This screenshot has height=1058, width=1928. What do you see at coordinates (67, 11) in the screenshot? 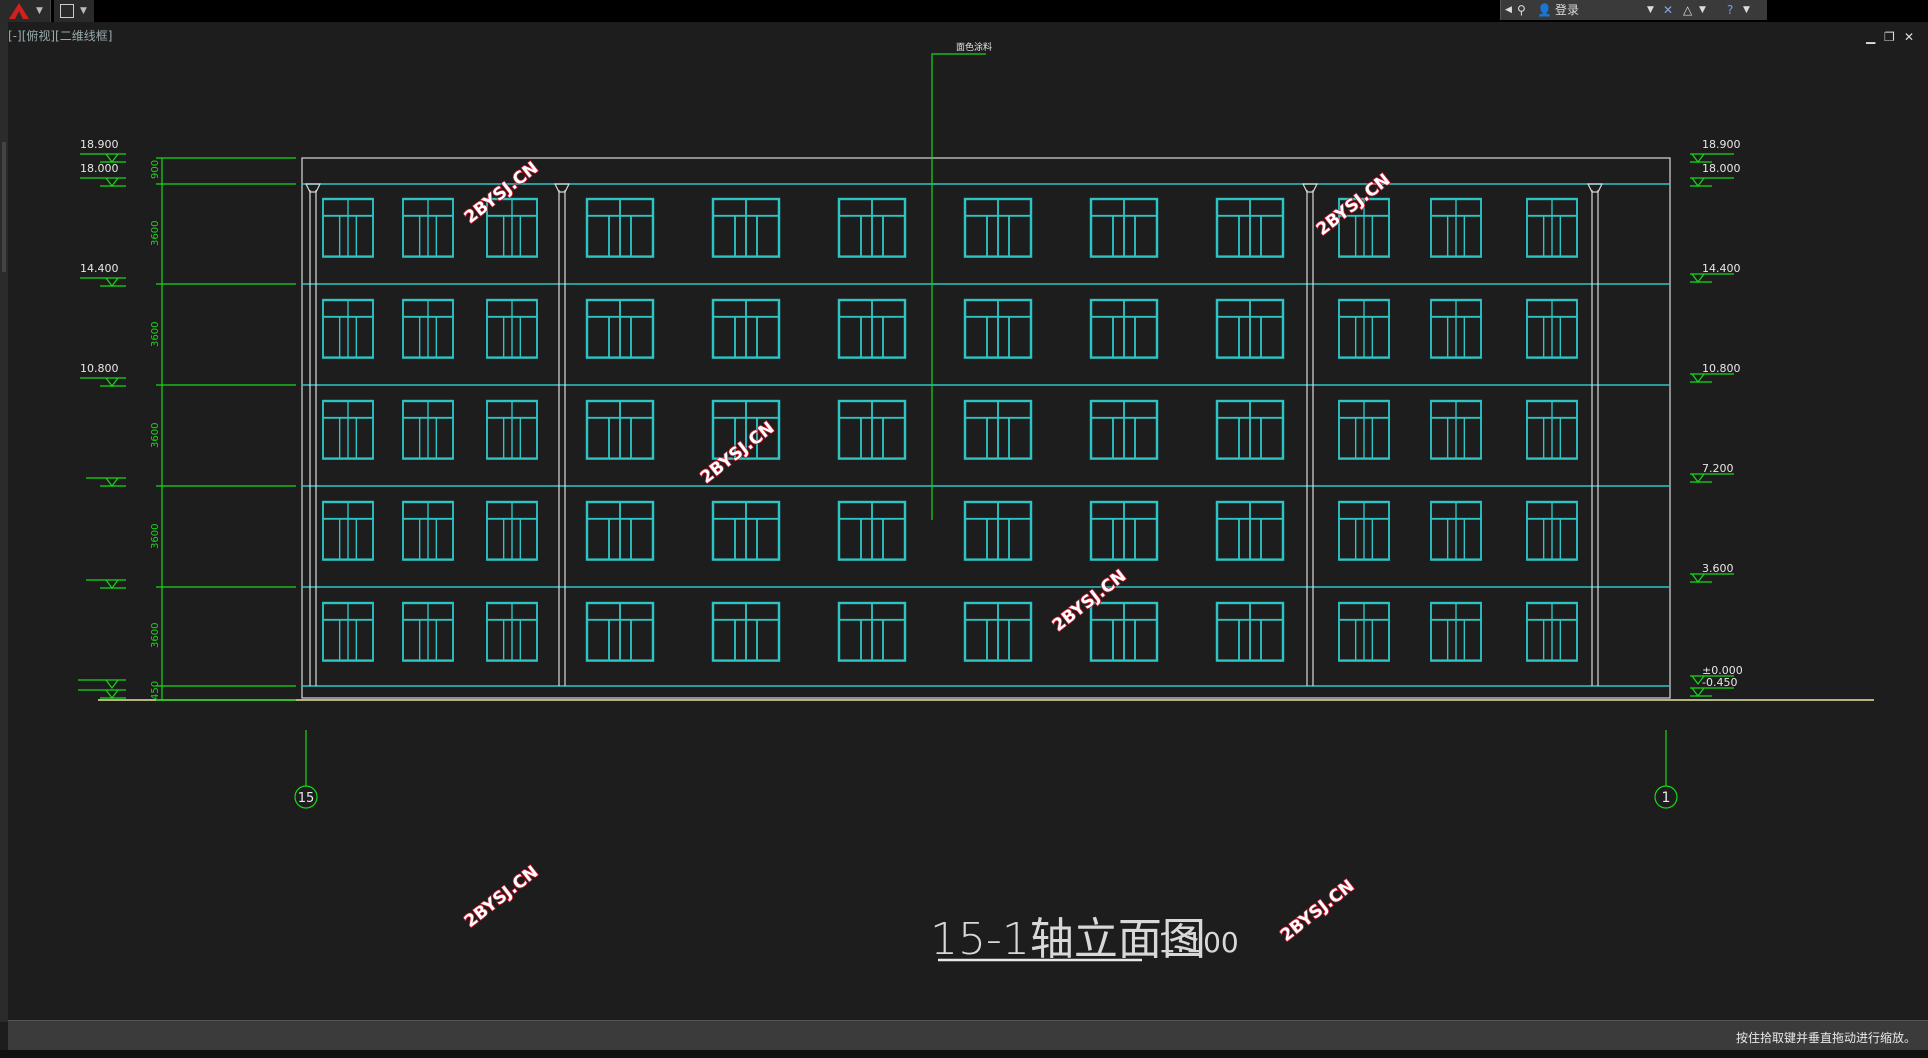
I see `save-icon` at bounding box center [67, 11].